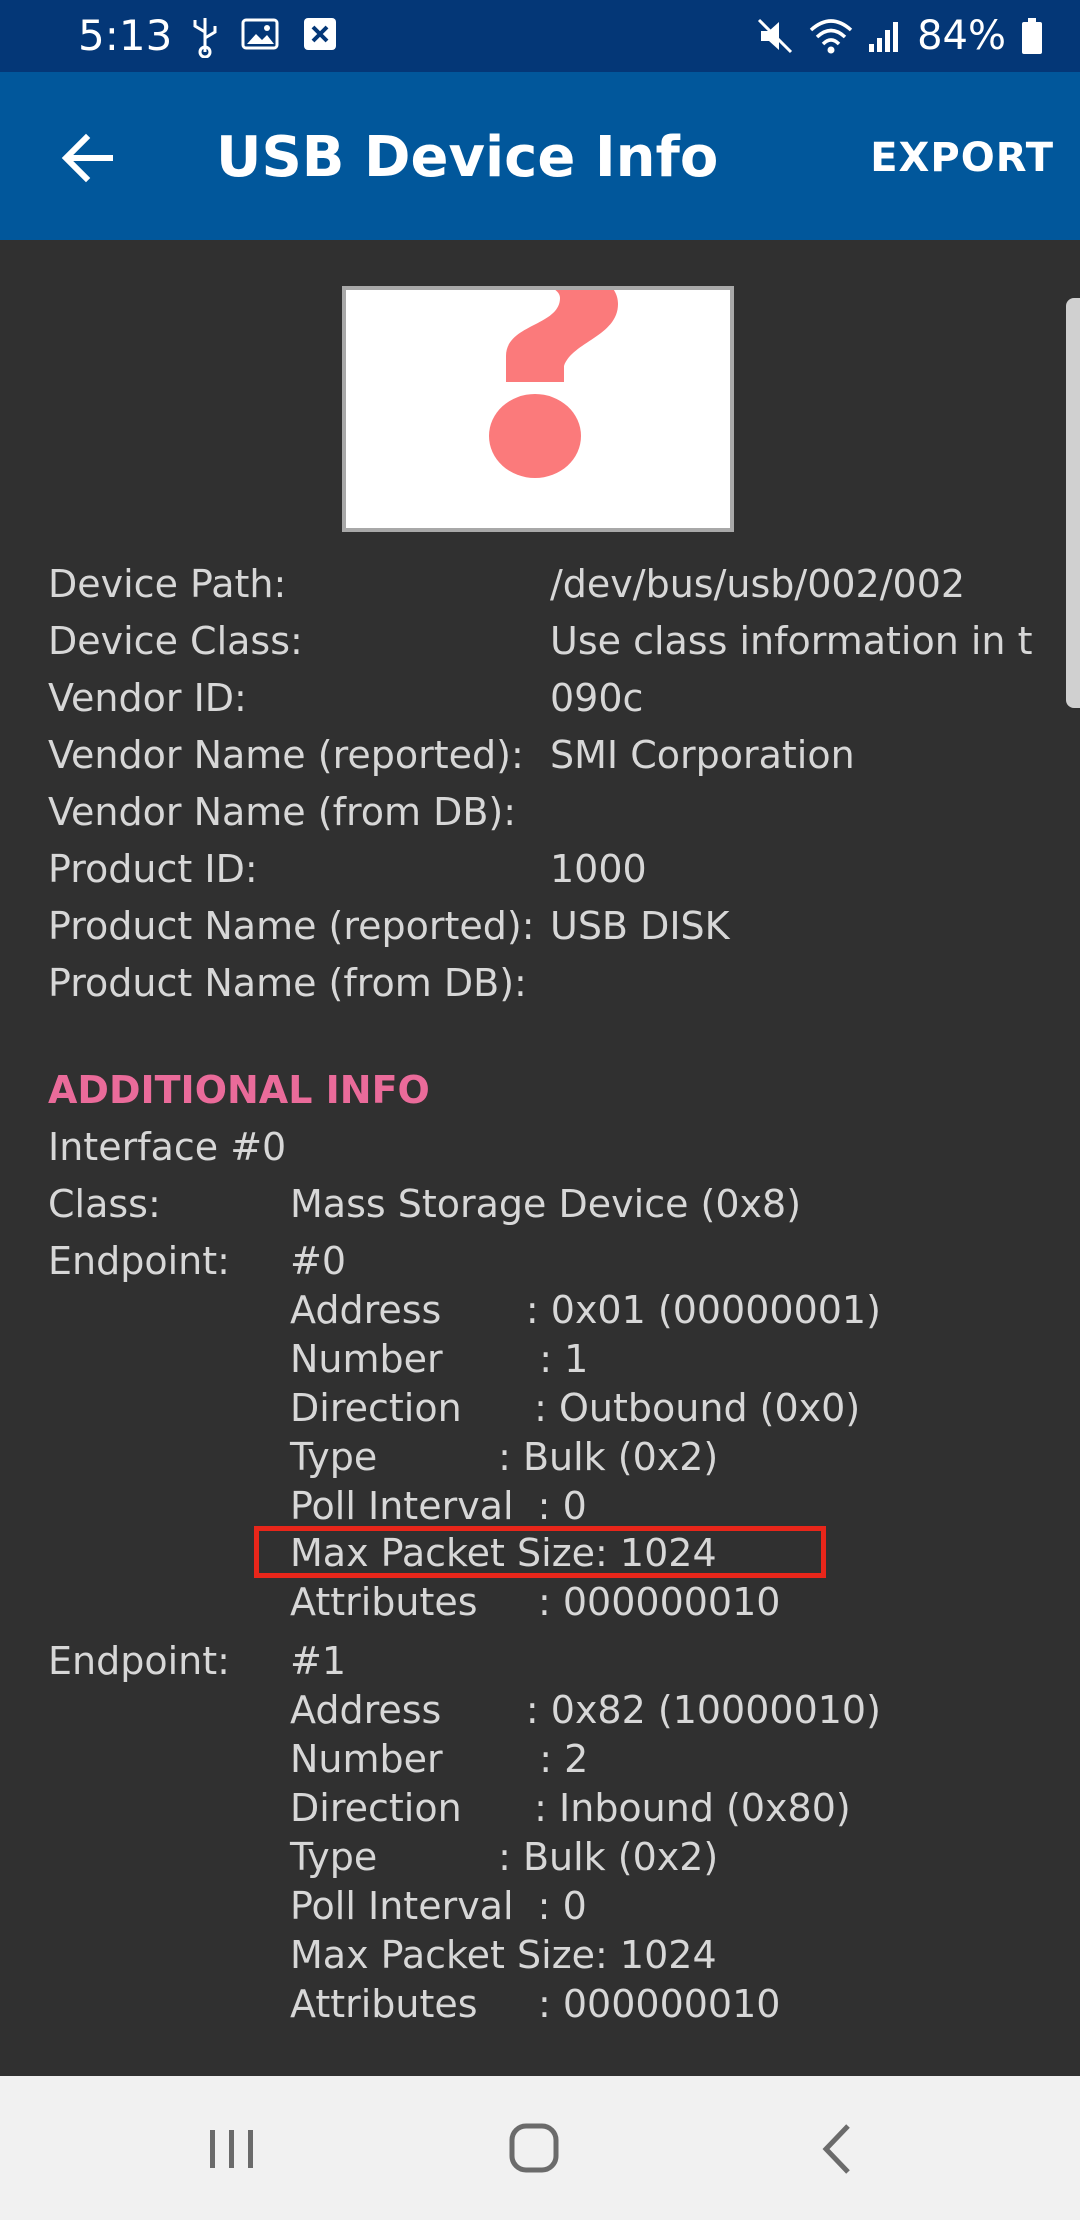  What do you see at coordinates (535, 1602) in the screenshot?
I see `endpoint-0-attributes: Attributes : 000000010` at bounding box center [535, 1602].